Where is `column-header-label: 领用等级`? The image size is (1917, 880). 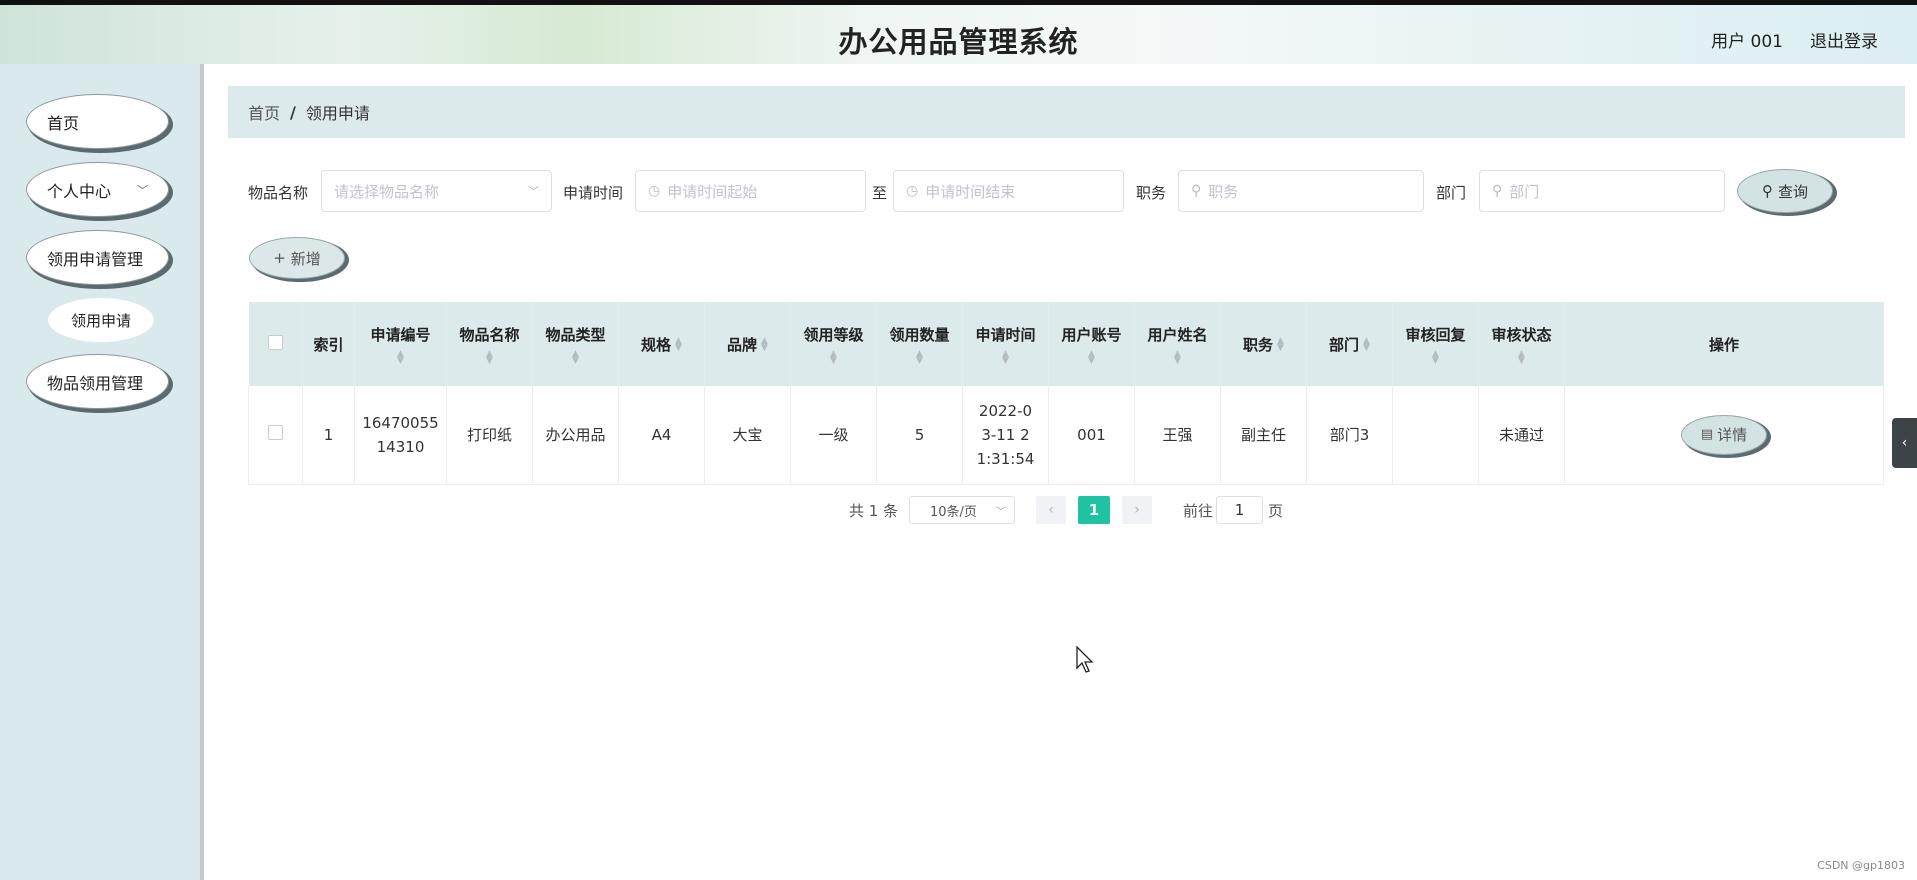
column-header-label: 领用等级 is located at coordinates (833, 334).